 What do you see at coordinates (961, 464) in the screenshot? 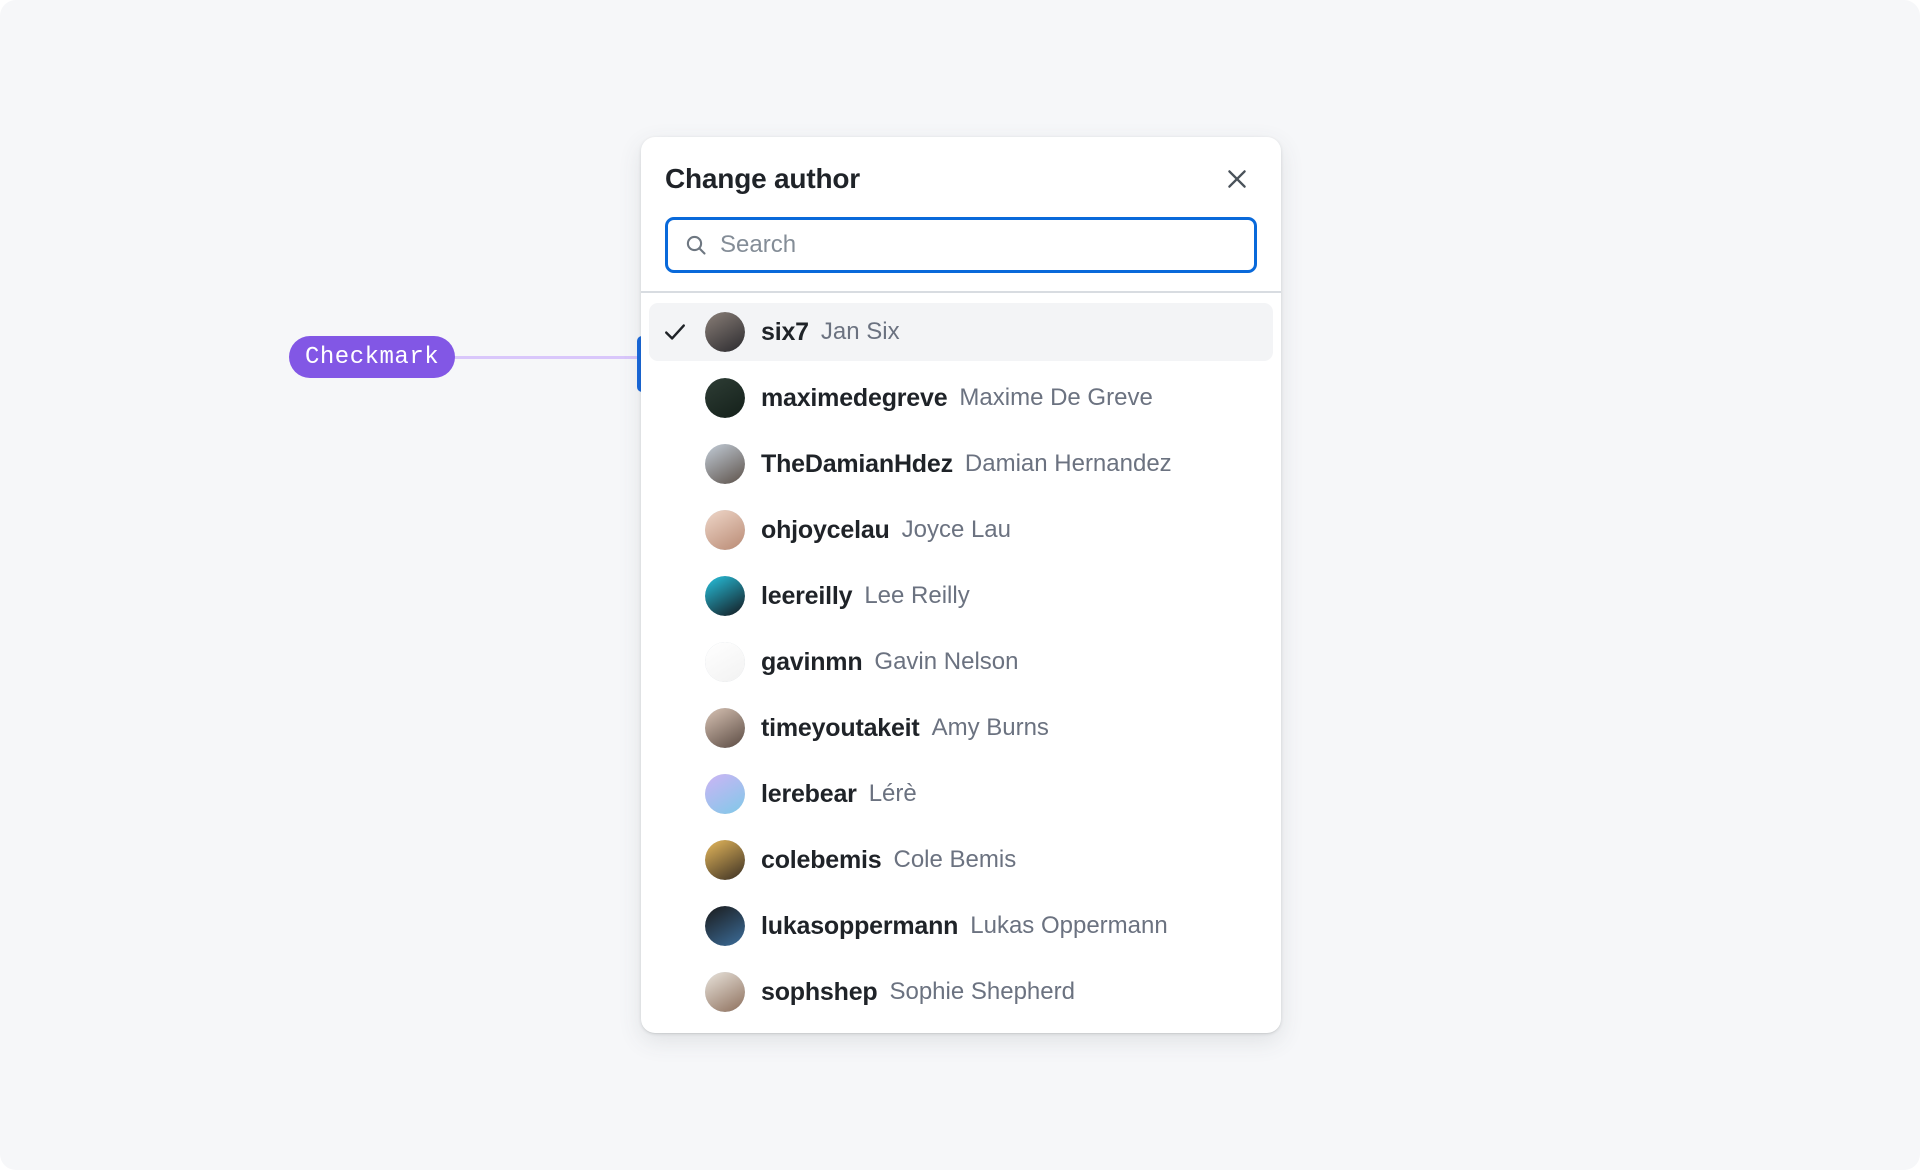
I see `author-row: TheDamianHdez Damian Hernandez` at bounding box center [961, 464].